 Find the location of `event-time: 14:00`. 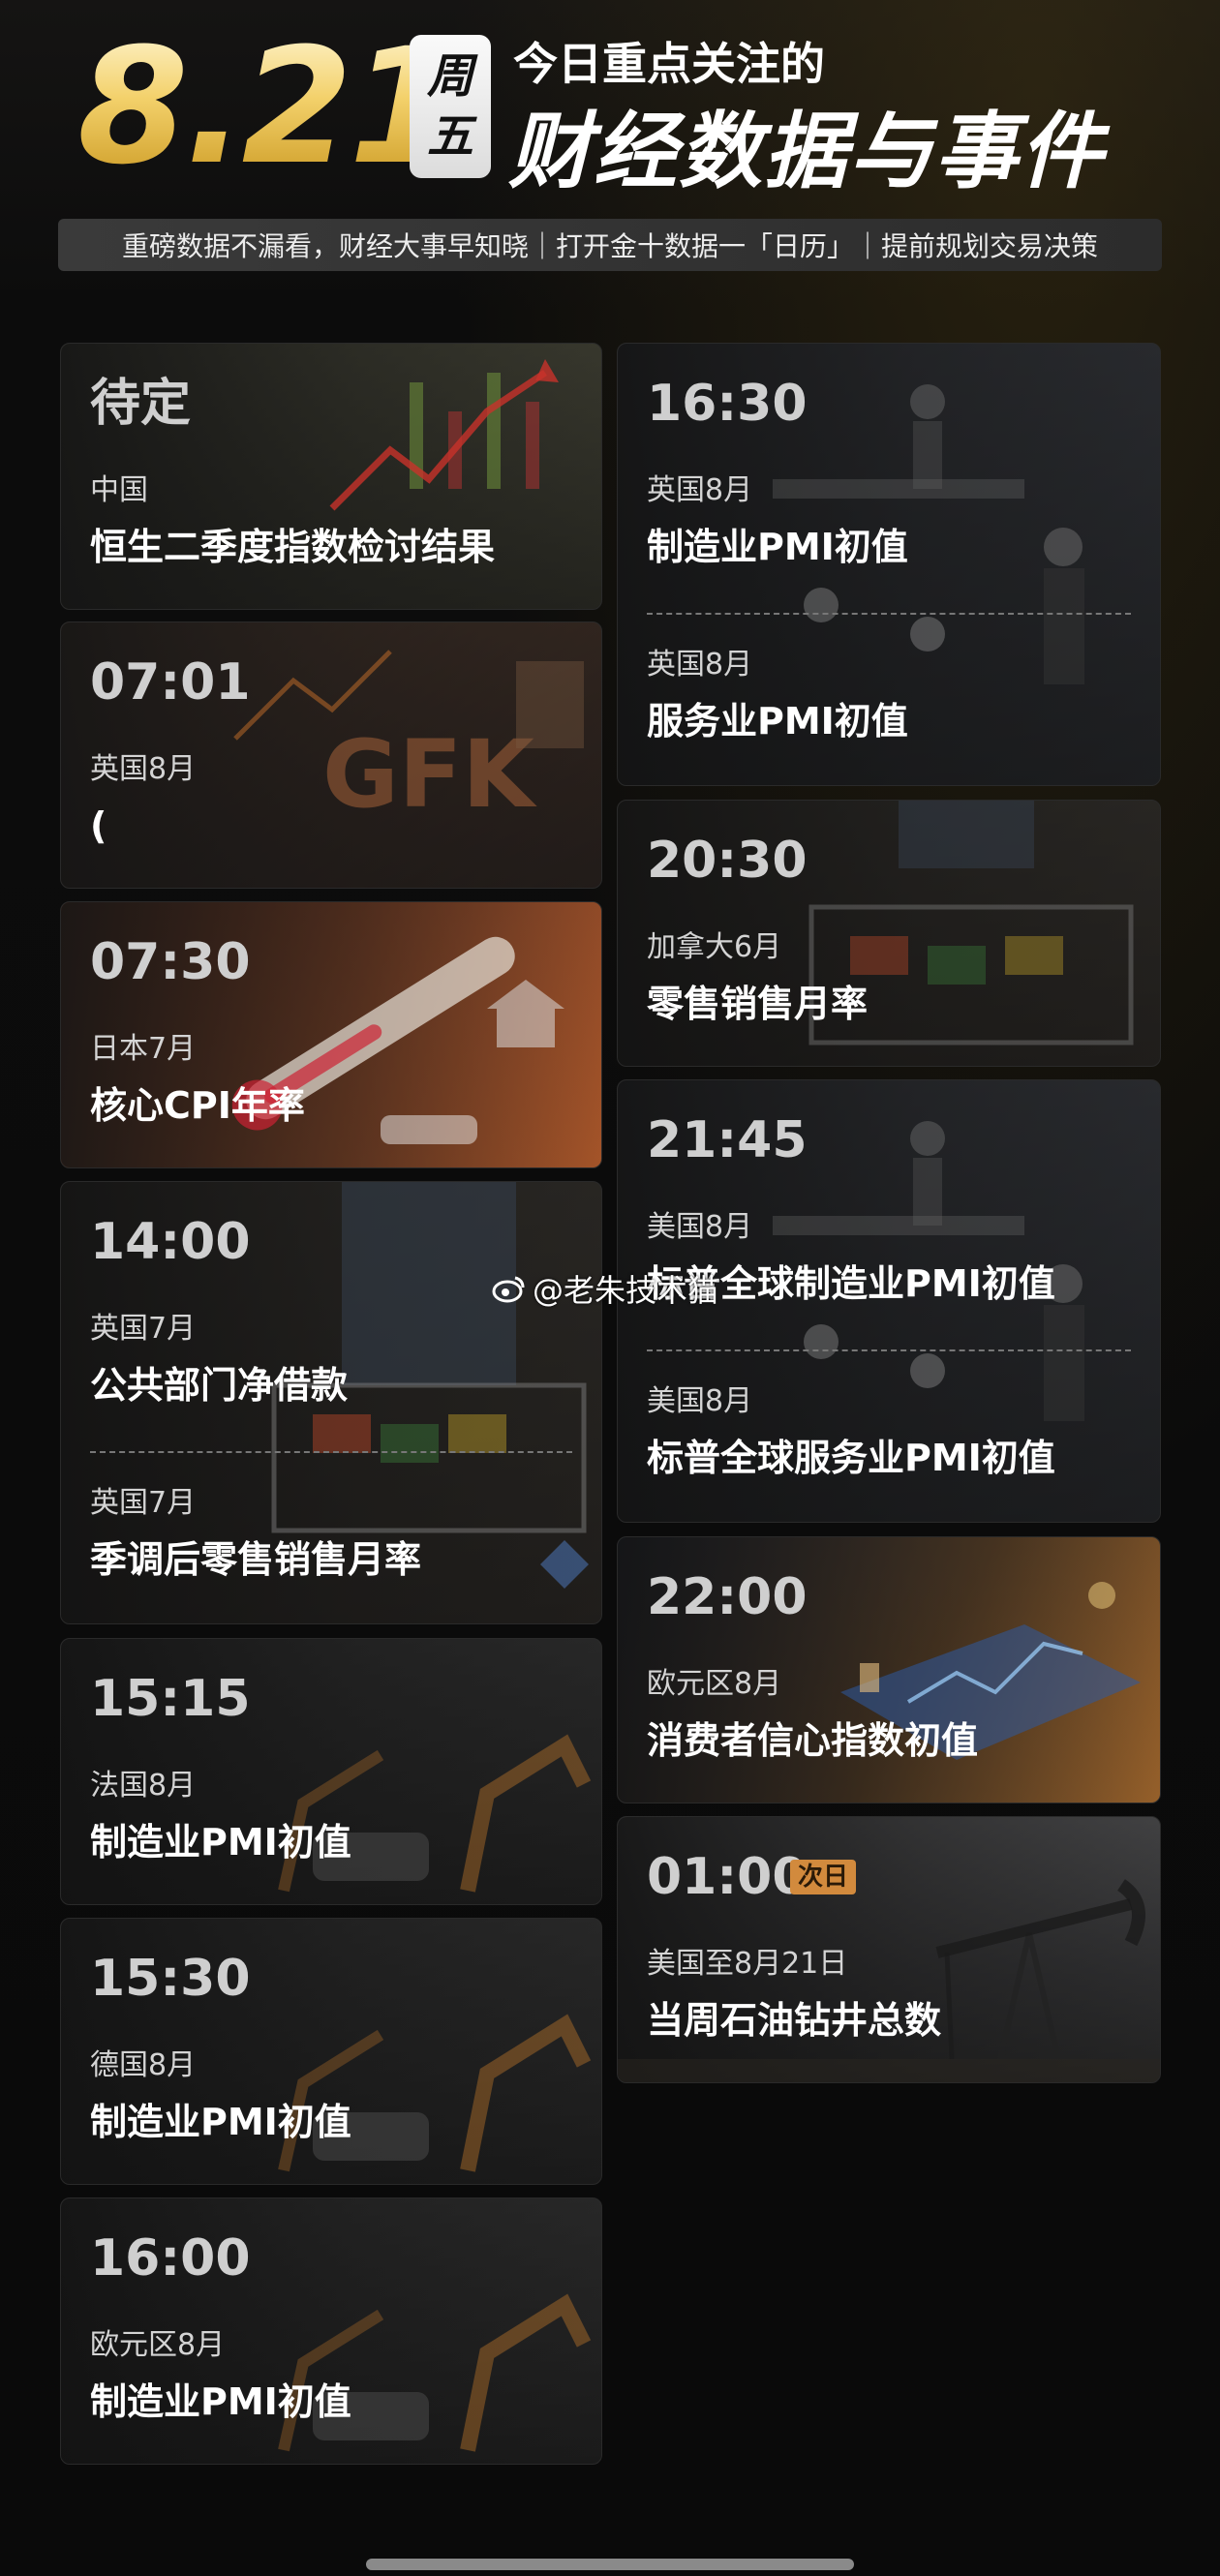

event-time: 14:00 is located at coordinates (170, 1242).